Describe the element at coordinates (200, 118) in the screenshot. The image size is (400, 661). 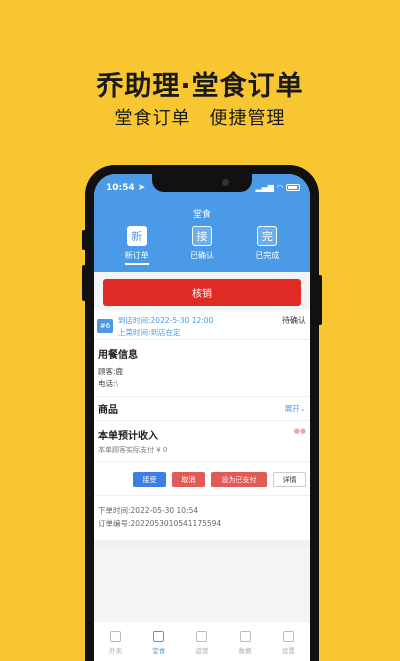
I see `promo-subtitle: 堂食订单 便捷管理` at that location.